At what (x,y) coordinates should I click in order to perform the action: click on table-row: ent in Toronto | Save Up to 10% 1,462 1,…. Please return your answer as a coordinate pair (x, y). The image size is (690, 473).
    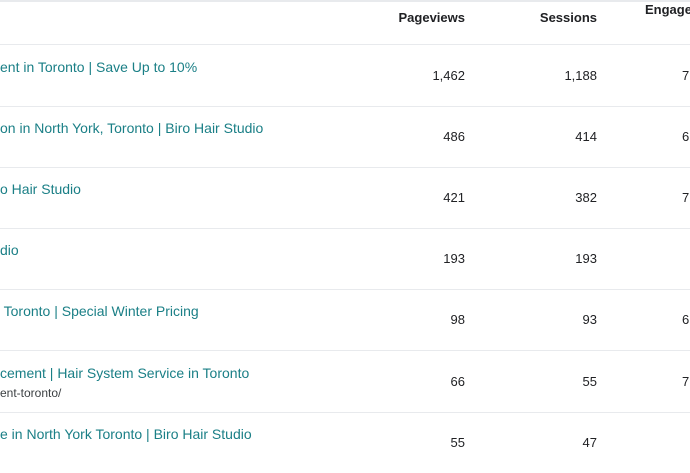
    Looking at the image, I should click on (345, 76).